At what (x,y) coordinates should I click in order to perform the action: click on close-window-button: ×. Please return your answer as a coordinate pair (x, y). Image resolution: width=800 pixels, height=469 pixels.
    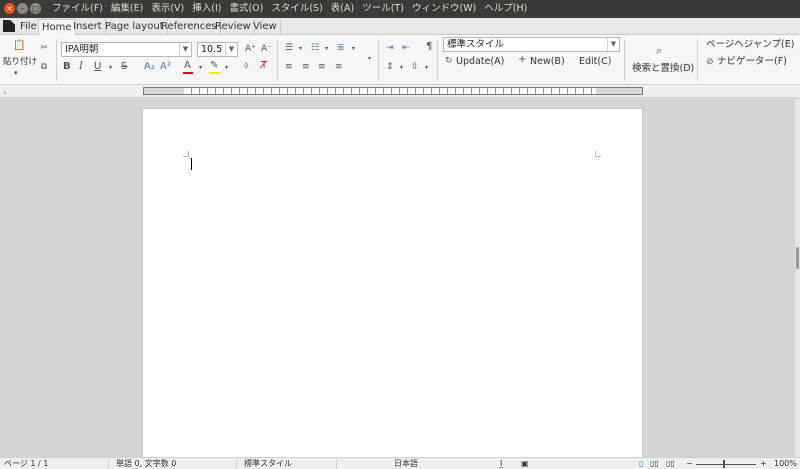
    Looking at the image, I should click on (9, 8).